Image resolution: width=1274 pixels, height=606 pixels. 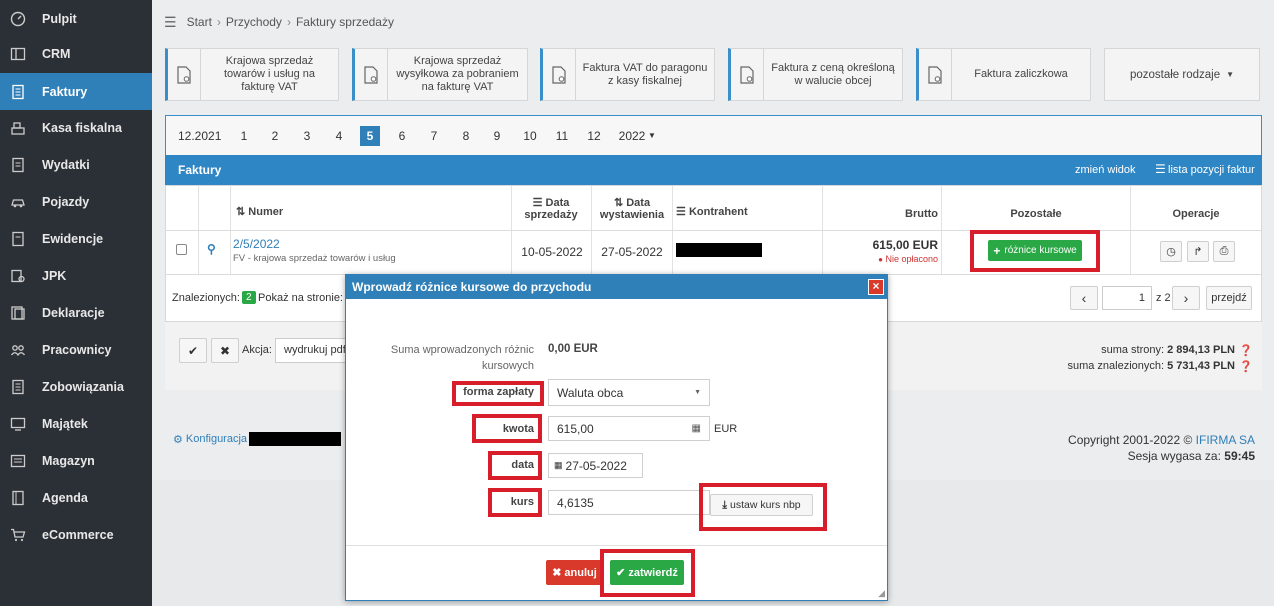 What do you see at coordinates (575, 428) in the screenshot?
I see `amount-value: 615,00` at bounding box center [575, 428].